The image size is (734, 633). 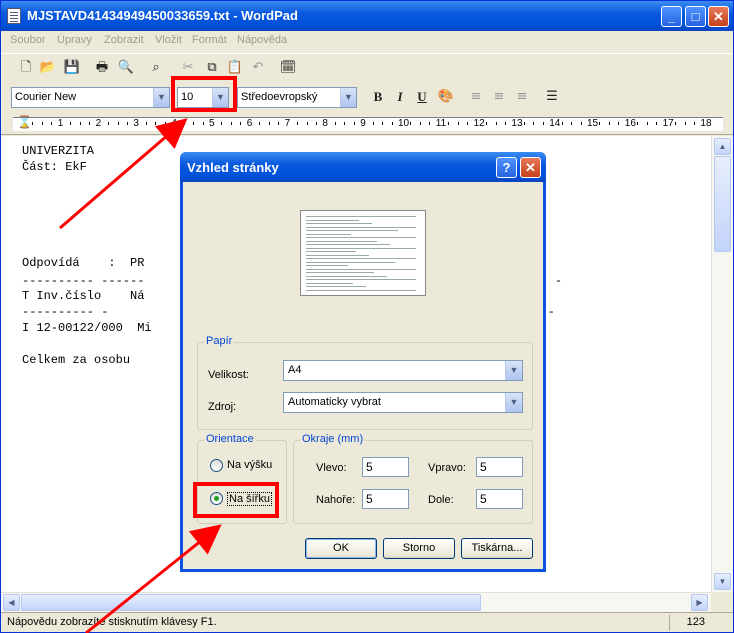 What do you see at coordinates (216, 465) in the screenshot?
I see `portrait-radio` at bounding box center [216, 465].